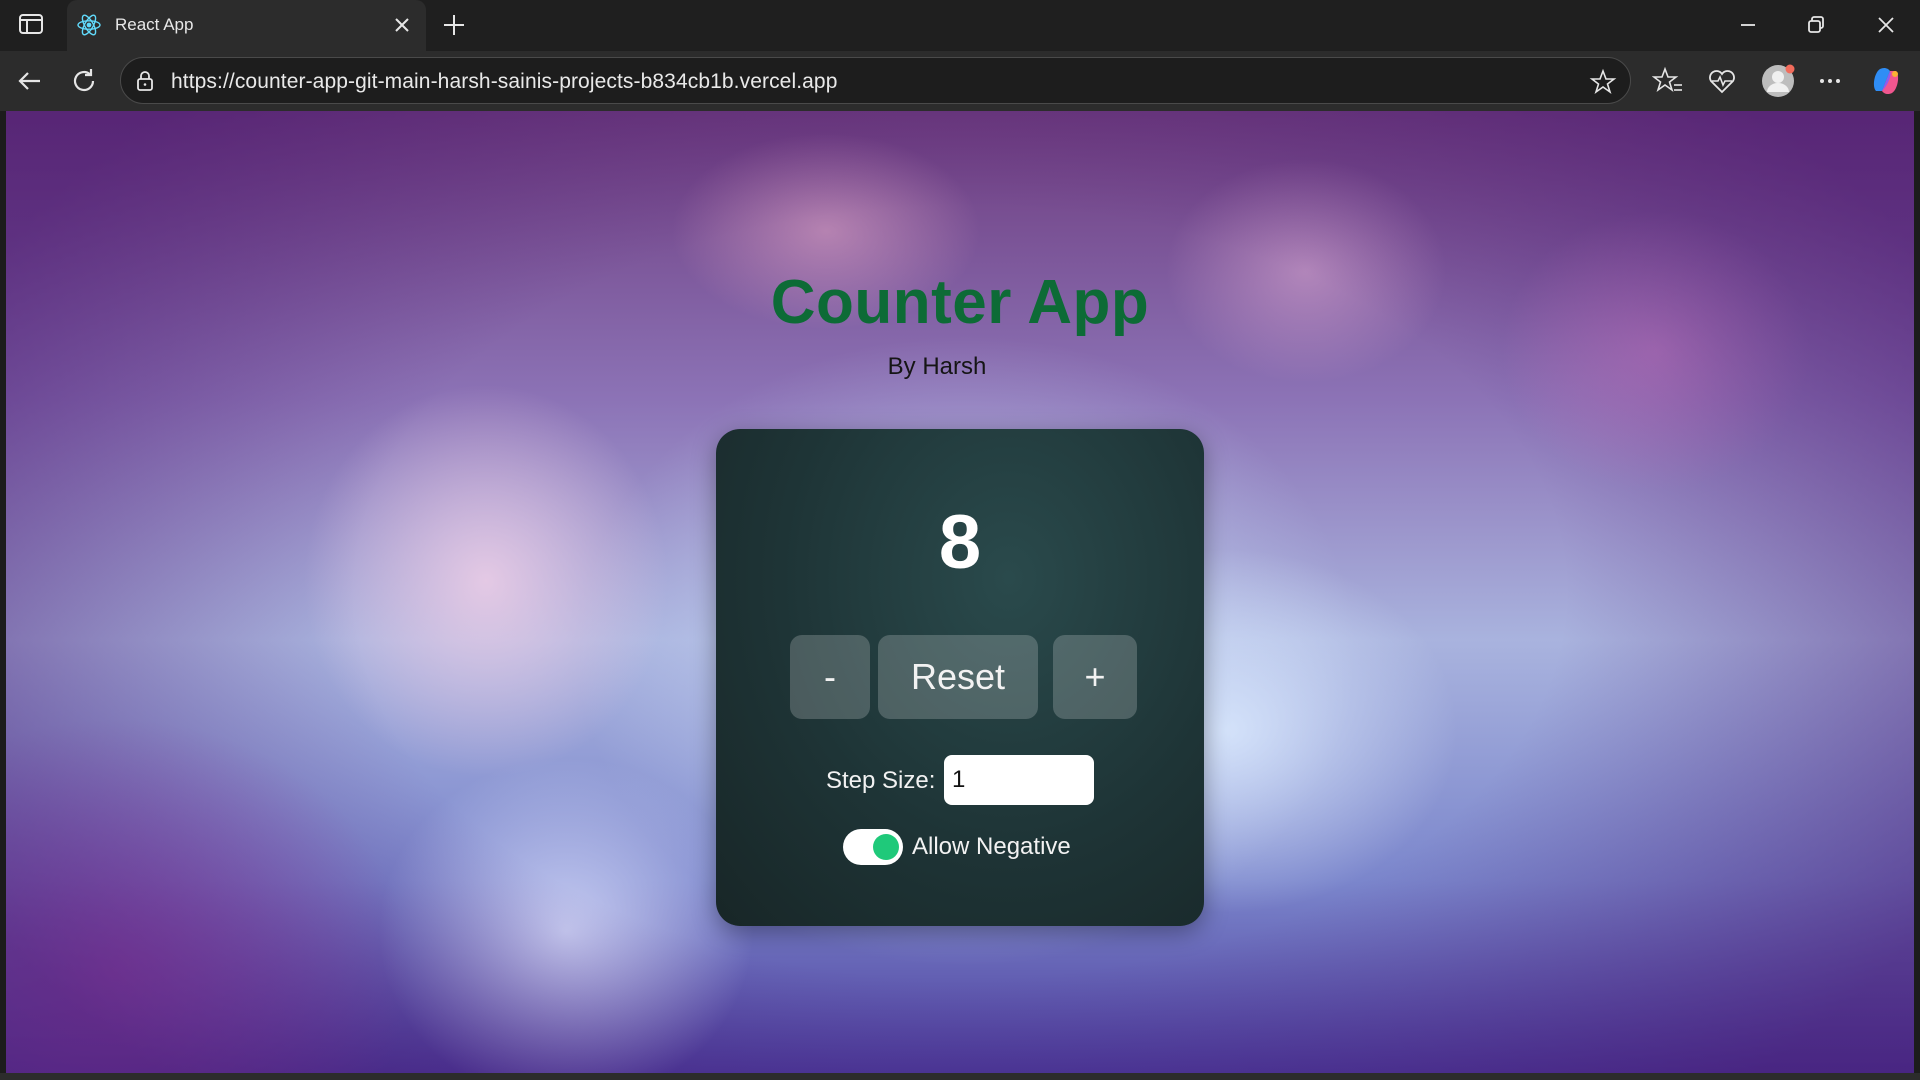 This screenshot has width=1920, height=1080. I want to click on browser-essentials-icon, so click(1722, 81).